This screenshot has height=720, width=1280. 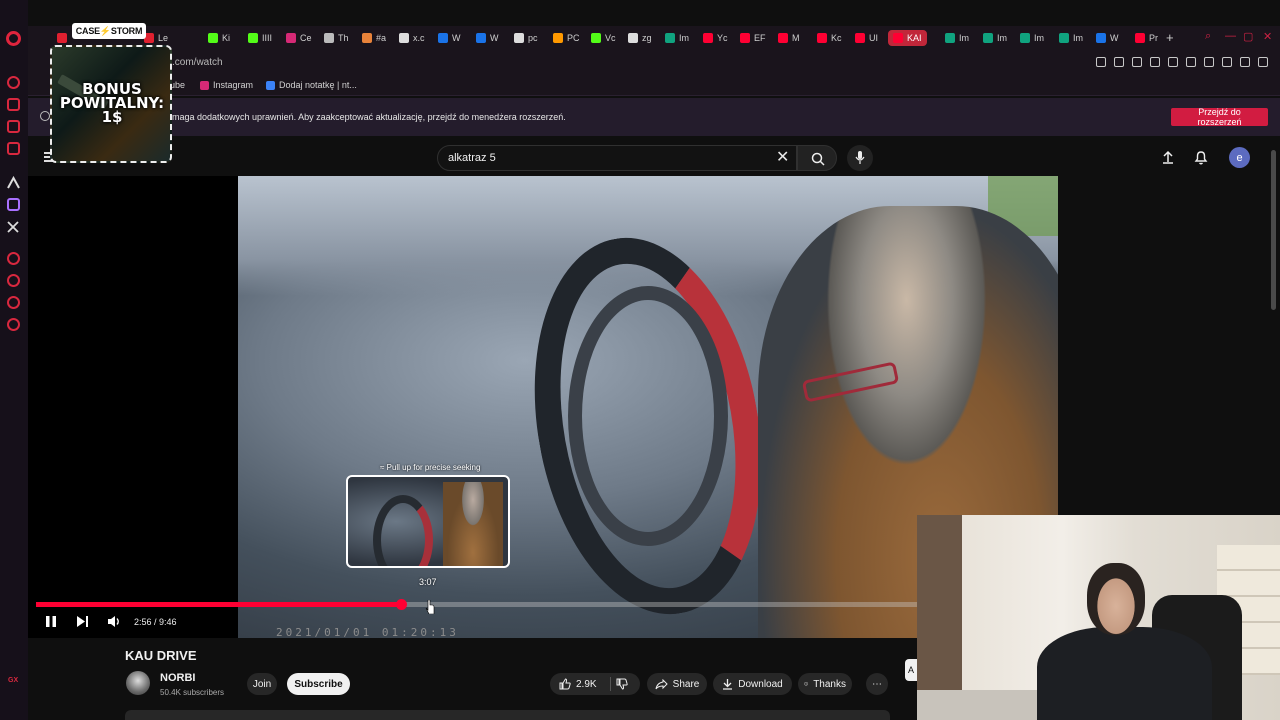 What do you see at coordinates (1032, 38) in the screenshot?
I see `tab-23: Im` at bounding box center [1032, 38].